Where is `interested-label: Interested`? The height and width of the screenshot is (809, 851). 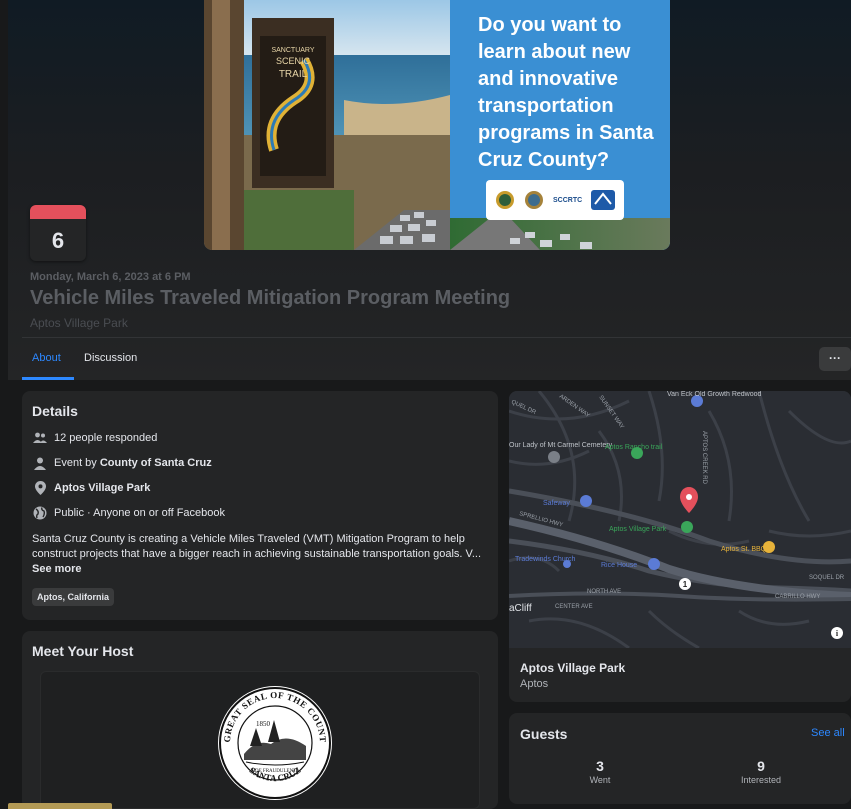
interested-label: Interested is located at coordinates (761, 780).